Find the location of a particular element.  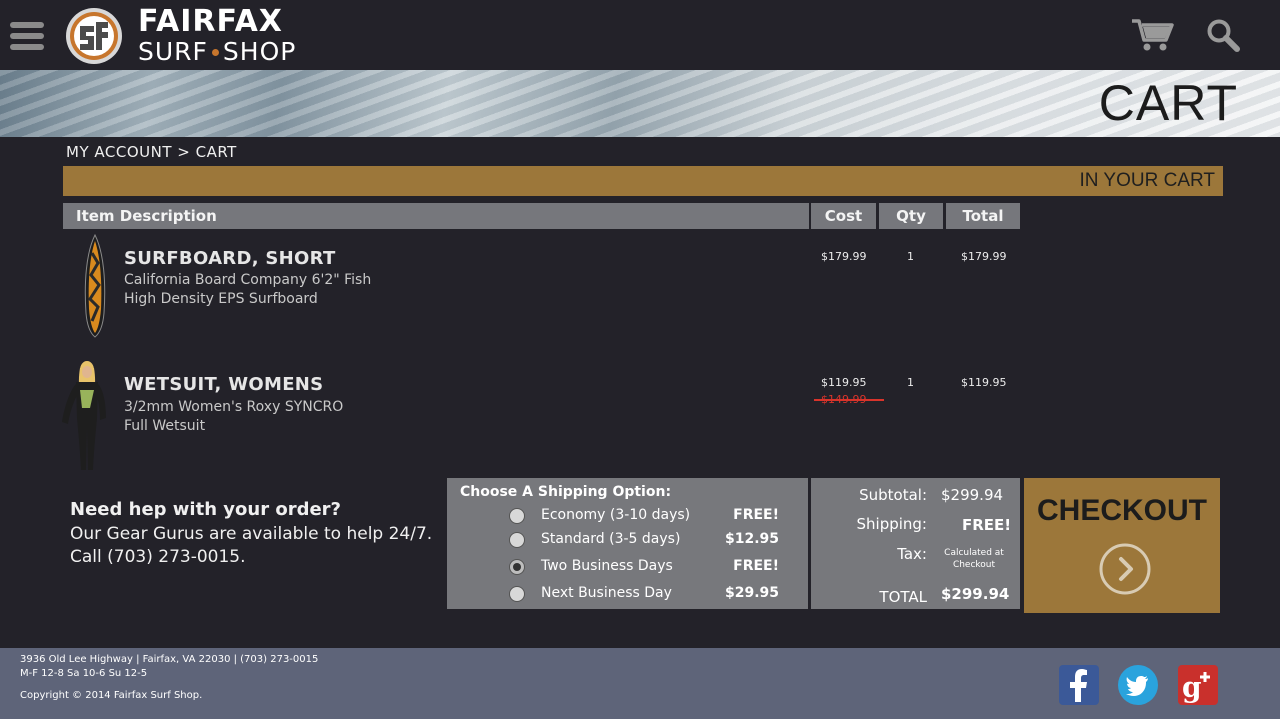

column-header-total: Total is located at coordinates (983, 216).